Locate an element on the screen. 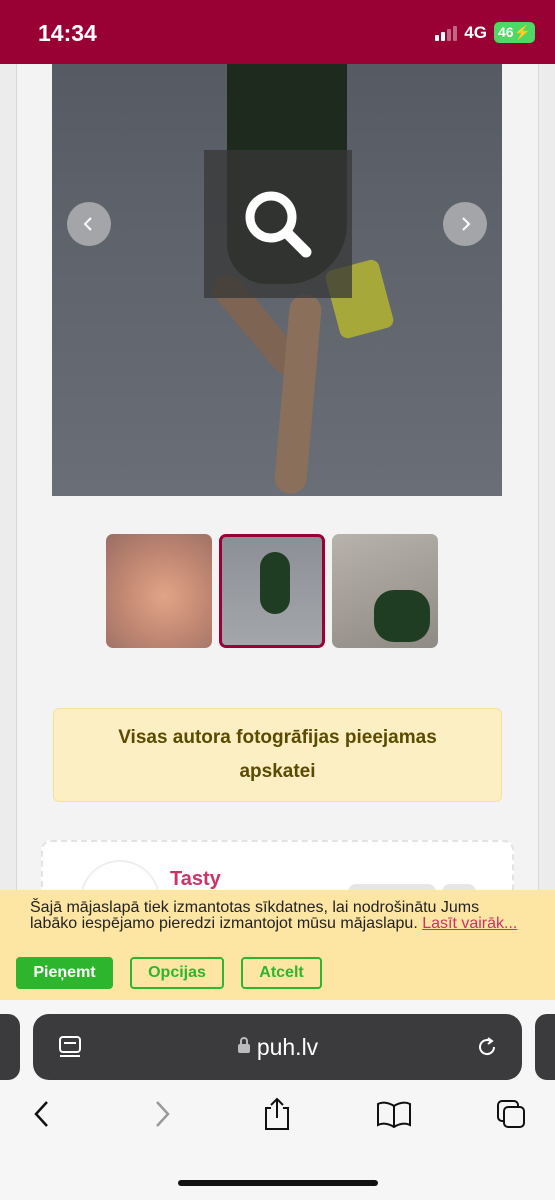 The image size is (555, 1200). network-type: 4G is located at coordinates (475, 32).